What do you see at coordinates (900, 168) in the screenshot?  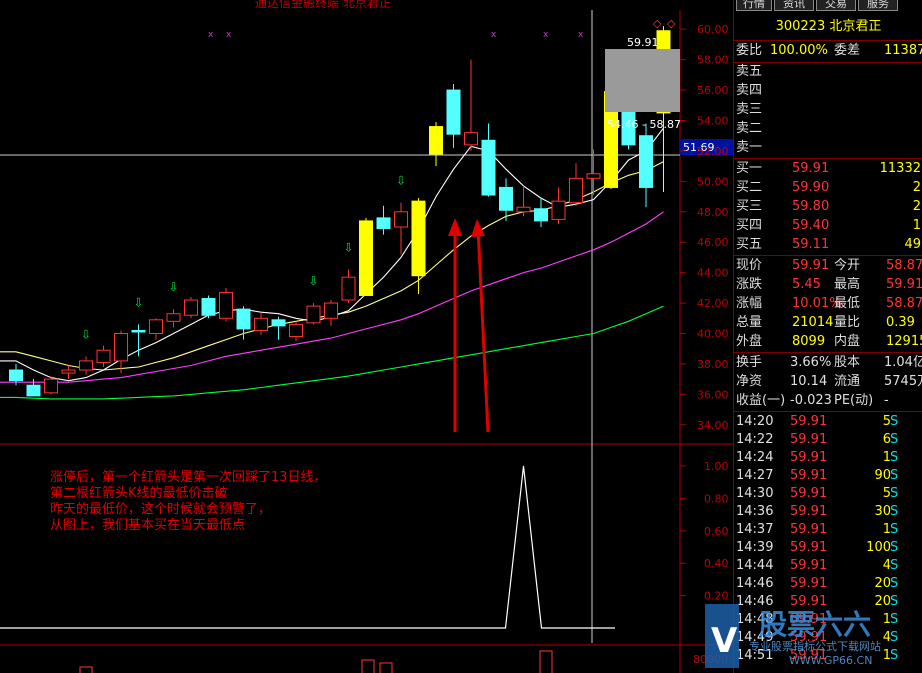 I see `bid-volume: 11332` at bounding box center [900, 168].